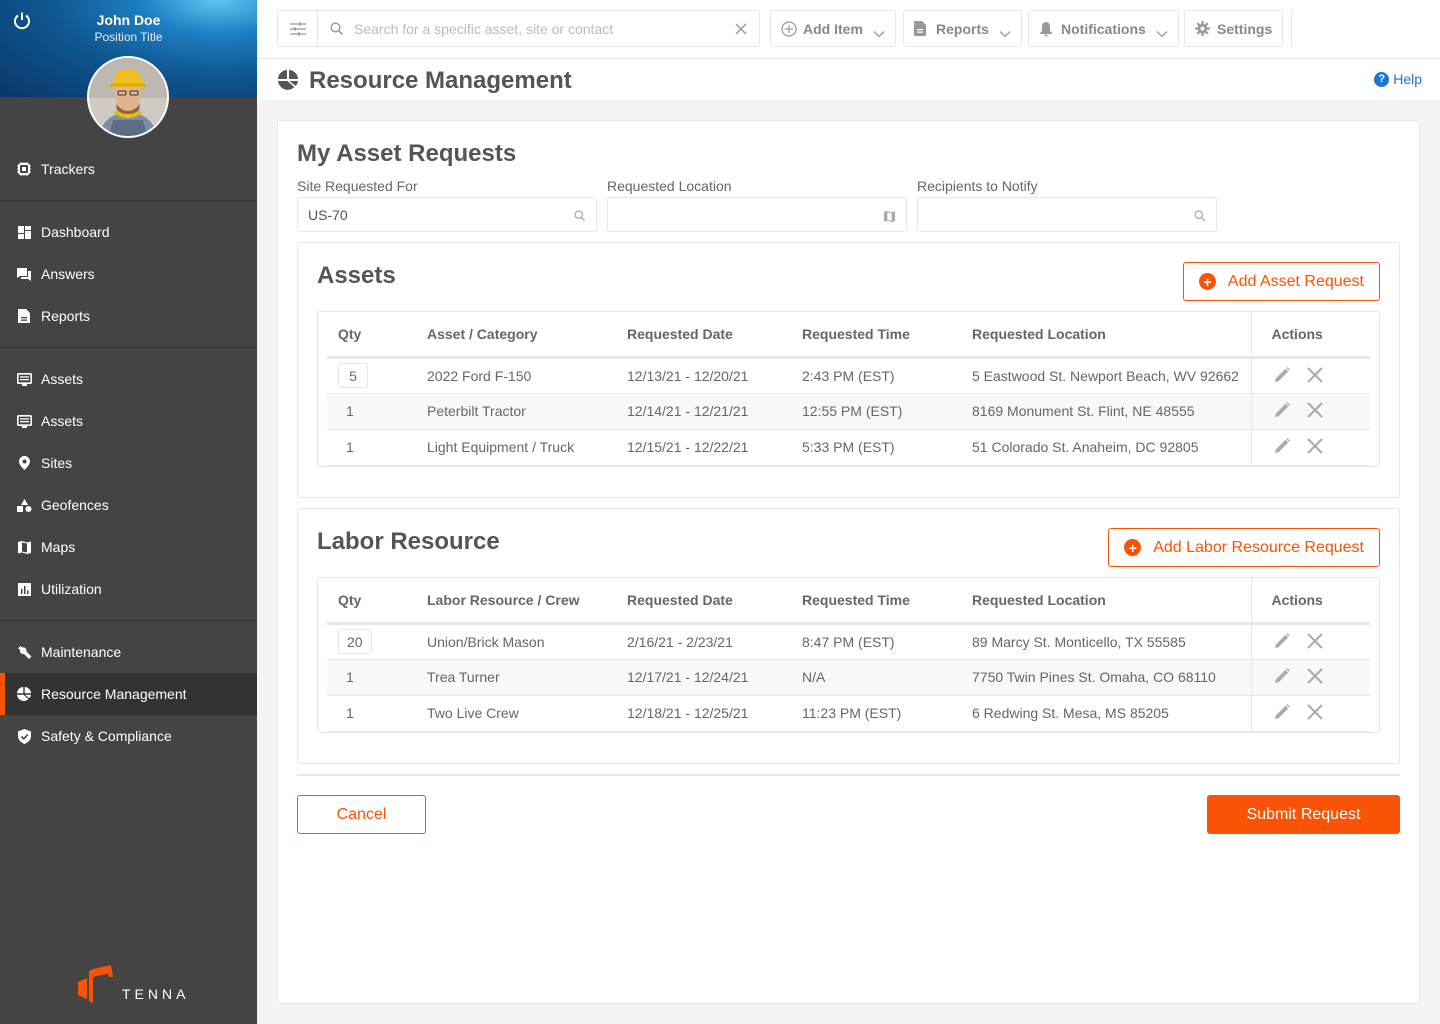  Describe the element at coordinates (1382, 79) in the screenshot. I see `help-icon: ?` at that location.